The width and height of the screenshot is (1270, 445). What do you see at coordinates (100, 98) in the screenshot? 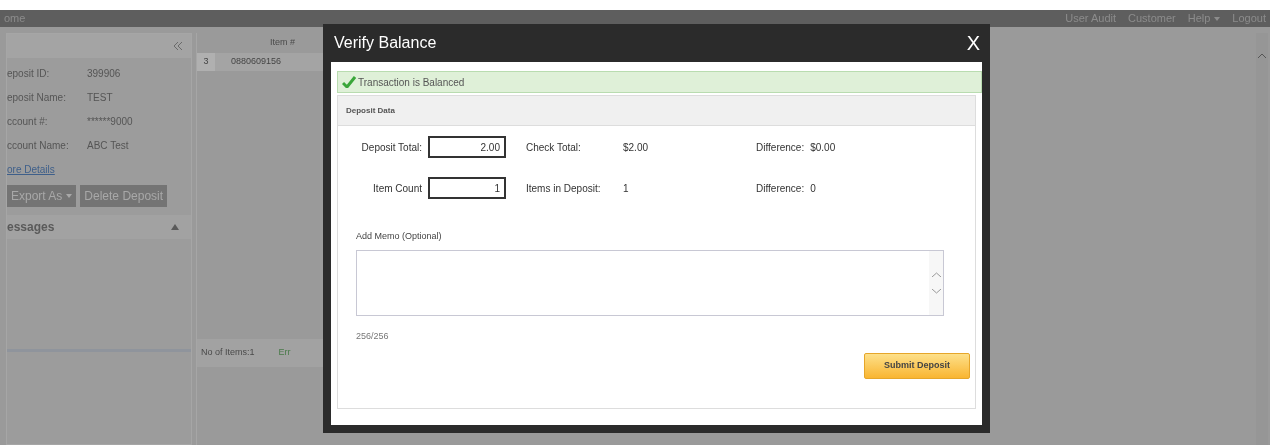
I see `field-value: TEST` at bounding box center [100, 98].